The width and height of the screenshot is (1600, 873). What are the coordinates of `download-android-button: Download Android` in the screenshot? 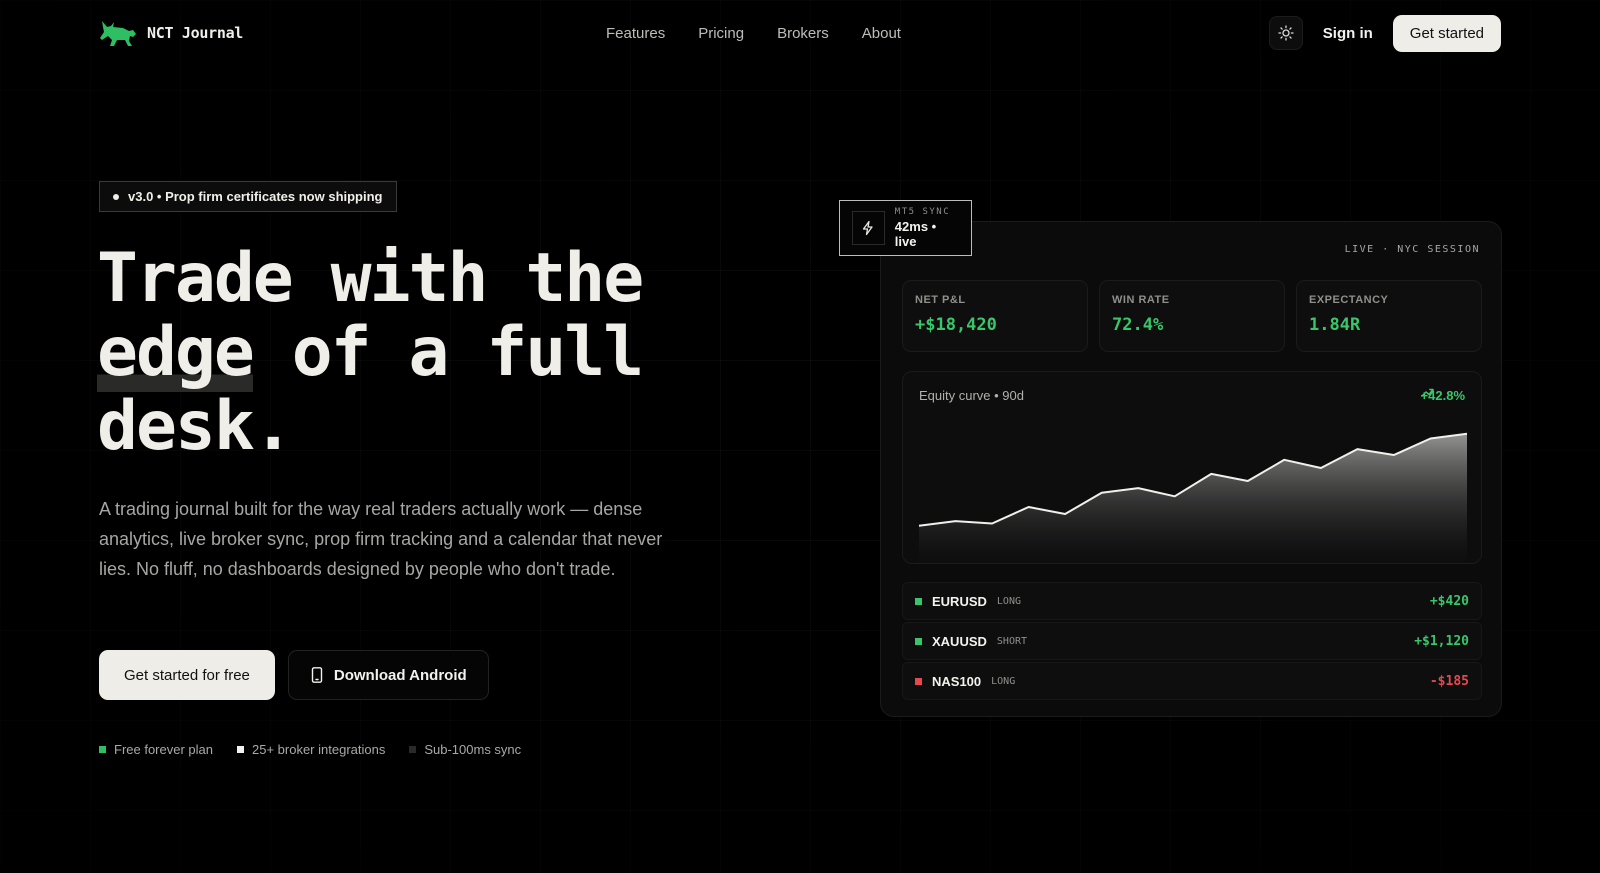 It's located at (388, 675).